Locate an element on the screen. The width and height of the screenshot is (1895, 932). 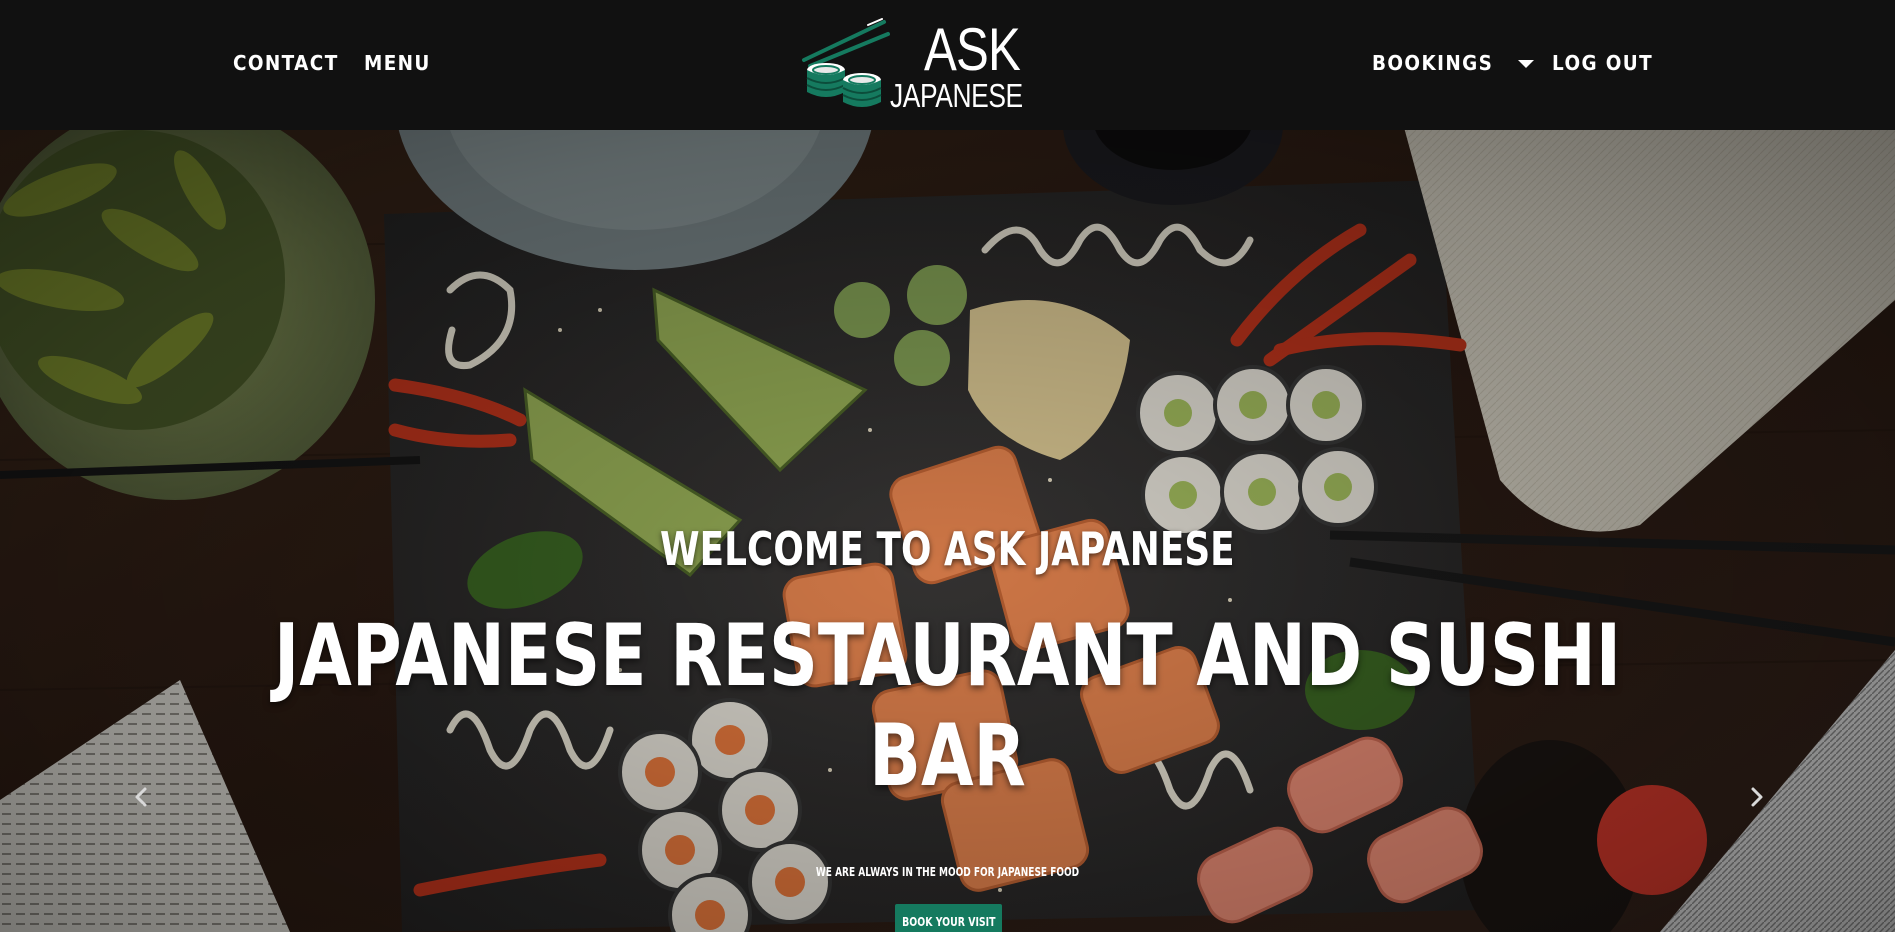
chevron-left-icon is located at coordinates (141, 797).